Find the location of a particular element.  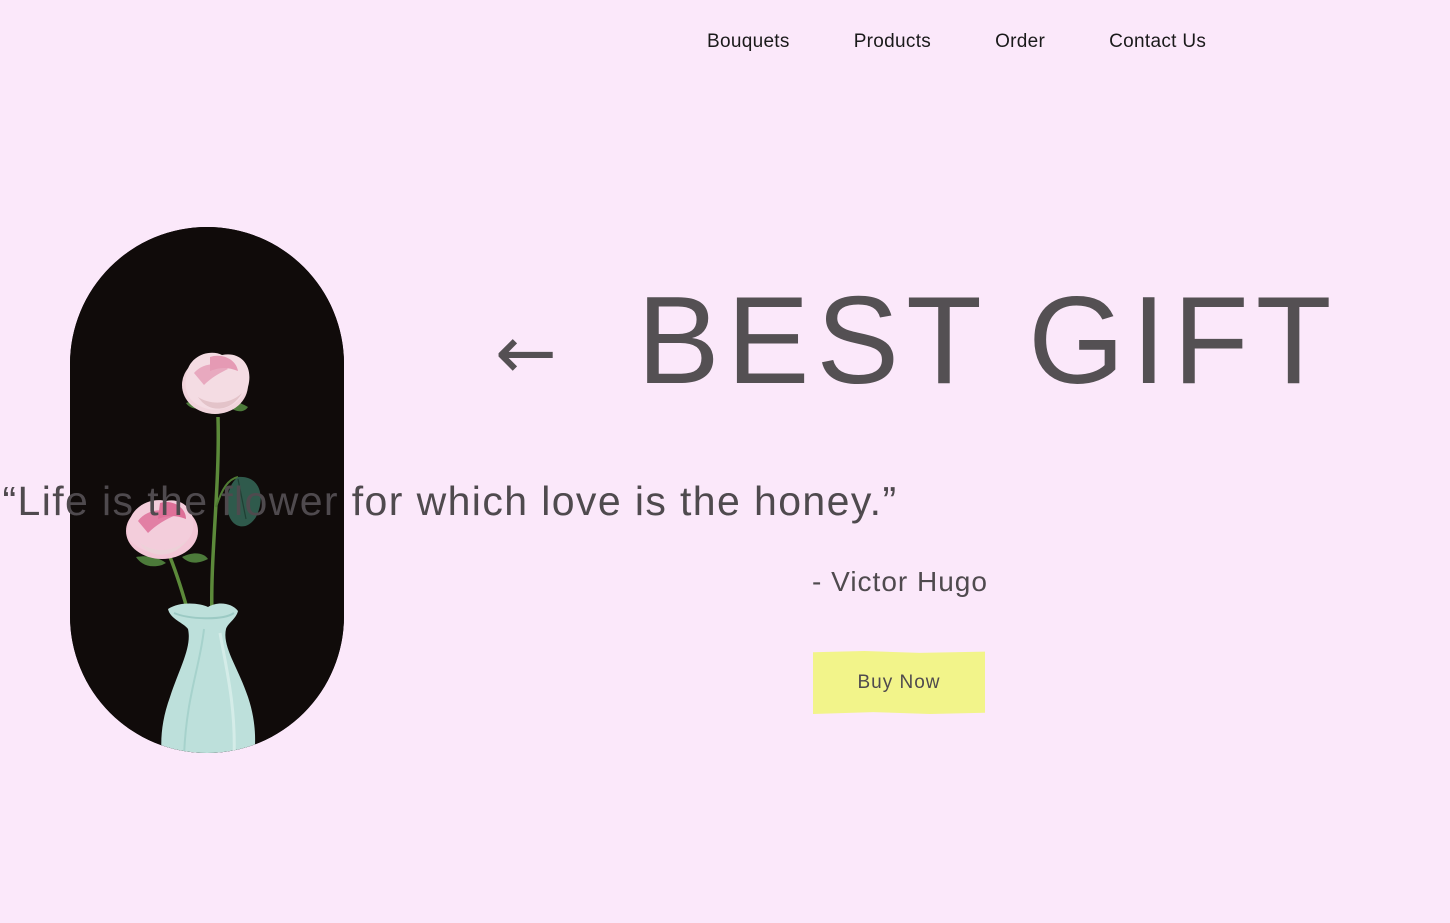

top-nav: Bouquets Products Order Contact Us is located at coordinates (956, 42).